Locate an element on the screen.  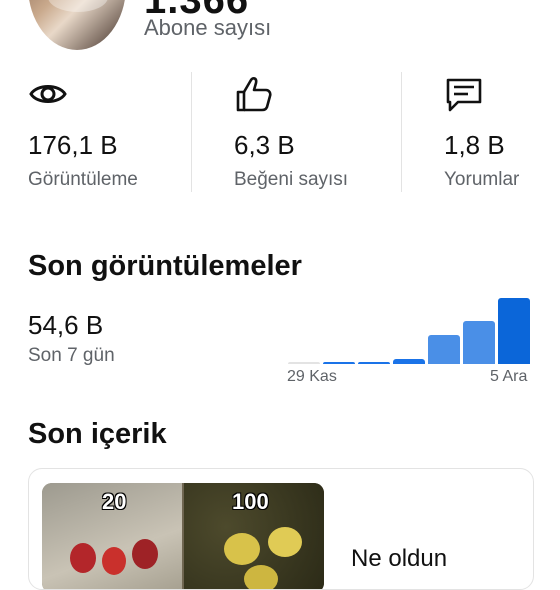
stat-value: 6,3 B is located at coordinates (264, 145).